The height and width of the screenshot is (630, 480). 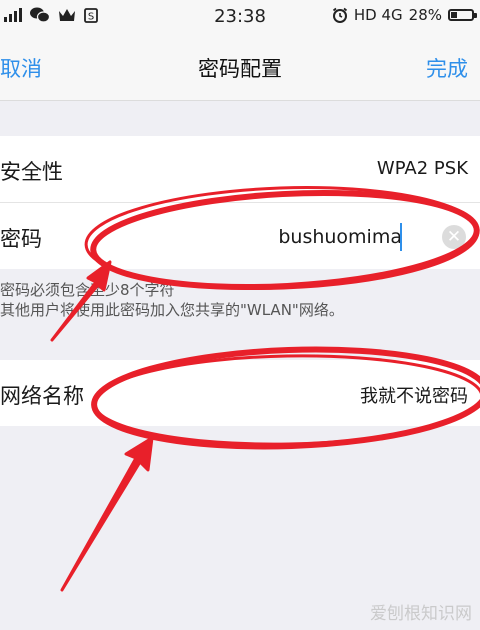 What do you see at coordinates (240, 169) in the screenshot?
I see `security-row: 安全性 WPA2 PSK` at bounding box center [240, 169].